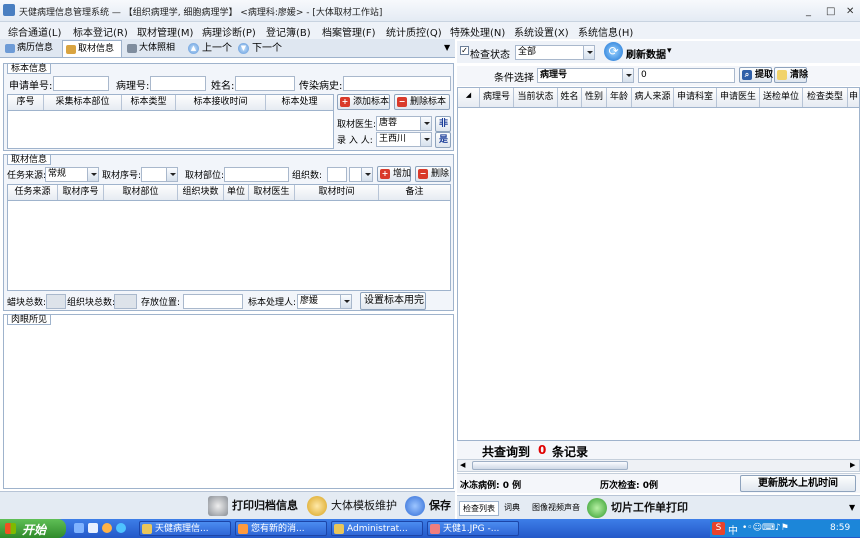 This screenshot has width=860, height=538. I want to click on column-header: 标本接收时间, so click(221, 102).